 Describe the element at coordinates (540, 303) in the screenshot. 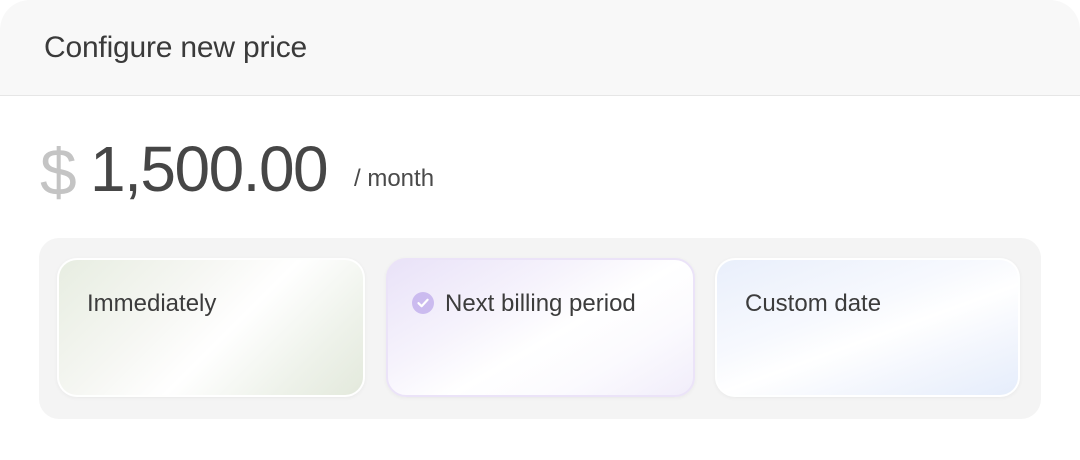

I see `option-label: Next billing period` at that location.